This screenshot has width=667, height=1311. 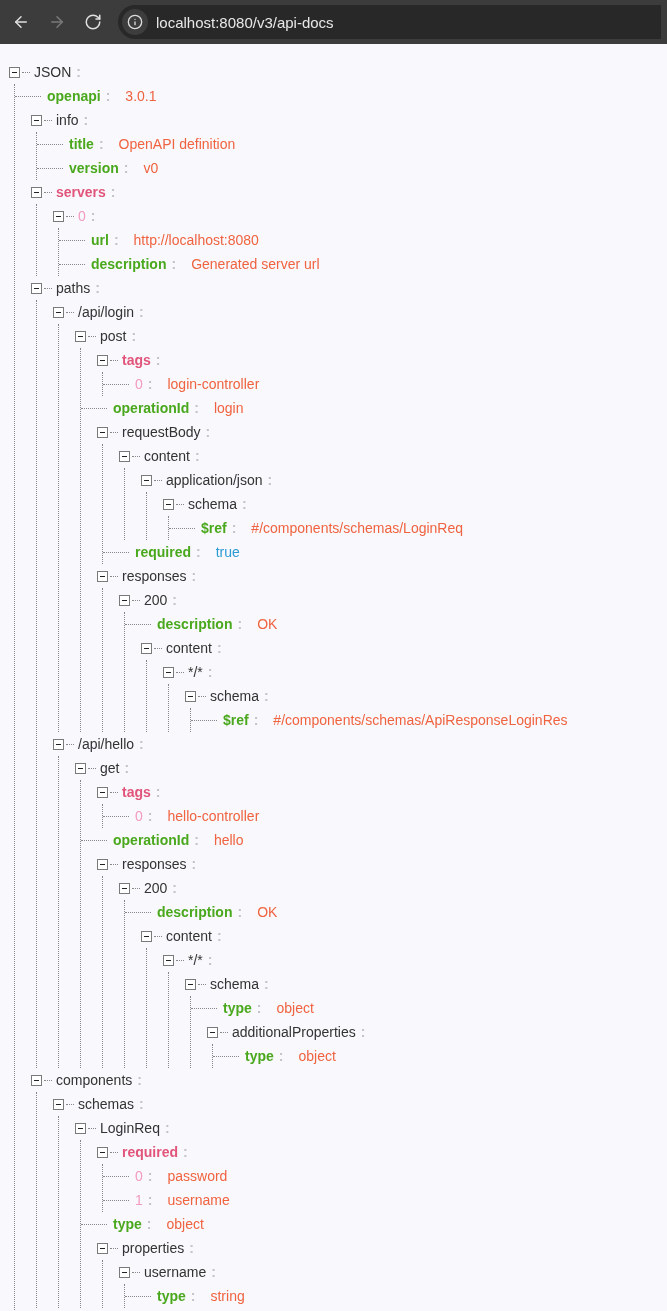 What do you see at coordinates (110, 768) in the screenshot?
I see `json-key: get` at bounding box center [110, 768].